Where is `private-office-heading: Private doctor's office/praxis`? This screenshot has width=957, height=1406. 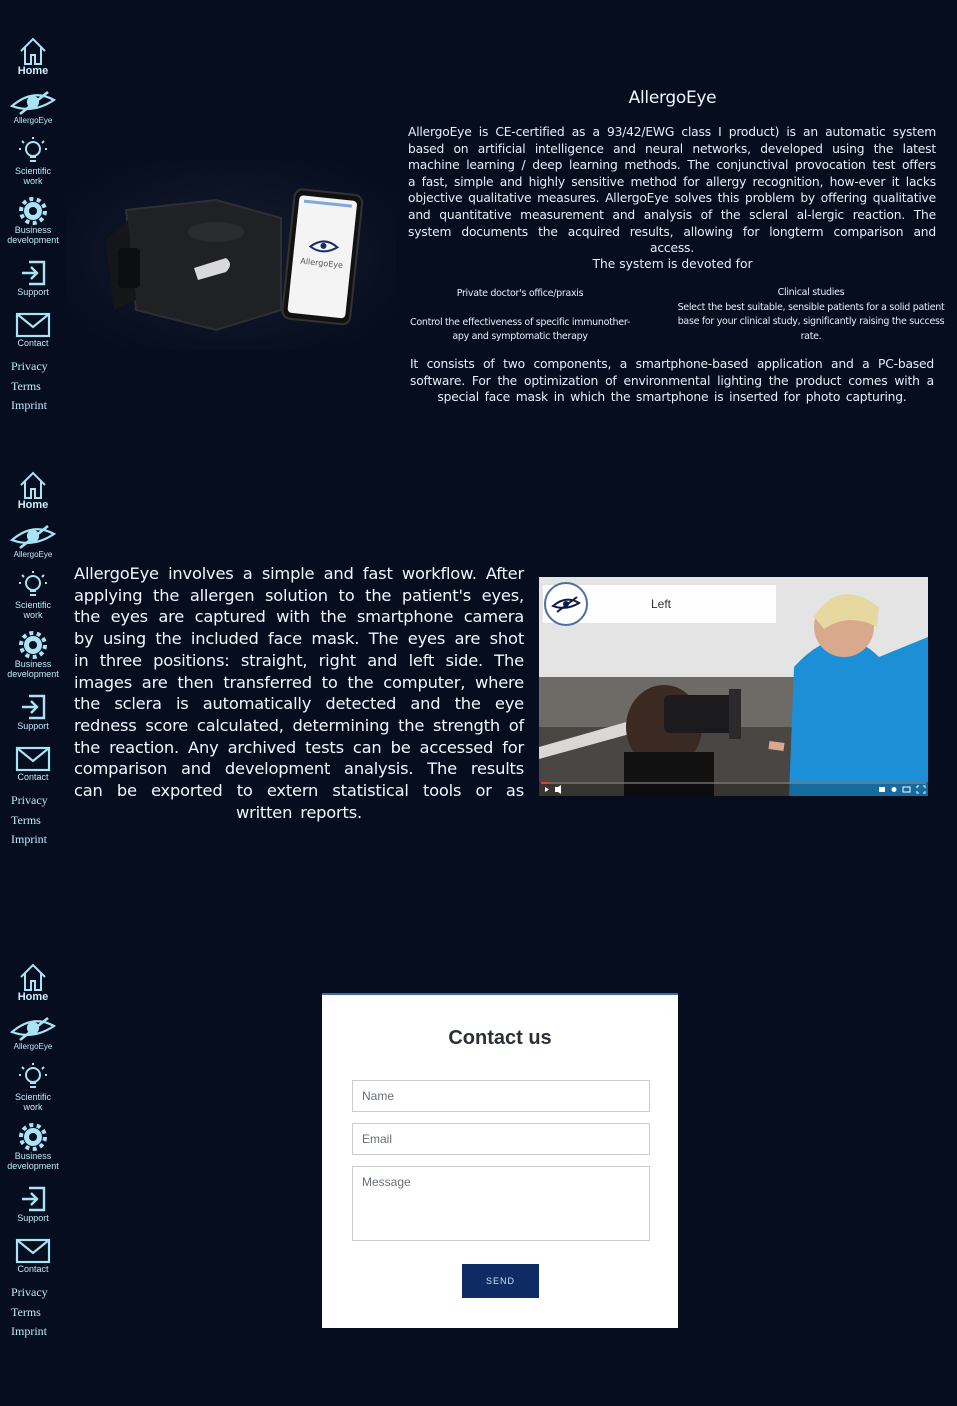
private-office-heading: Private doctor's office/praxis is located at coordinates (520, 293).